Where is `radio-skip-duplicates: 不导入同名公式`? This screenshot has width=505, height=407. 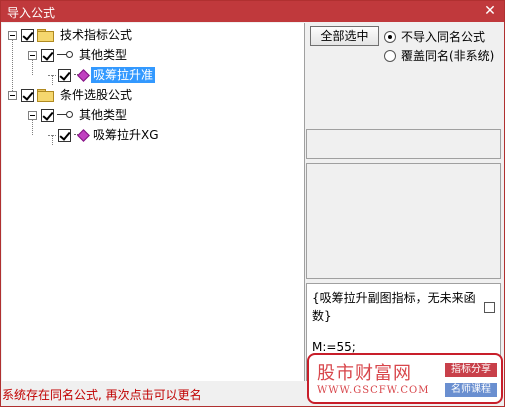
radio-skip-duplicates: 不导入同名公式 is located at coordinates (434, 36).